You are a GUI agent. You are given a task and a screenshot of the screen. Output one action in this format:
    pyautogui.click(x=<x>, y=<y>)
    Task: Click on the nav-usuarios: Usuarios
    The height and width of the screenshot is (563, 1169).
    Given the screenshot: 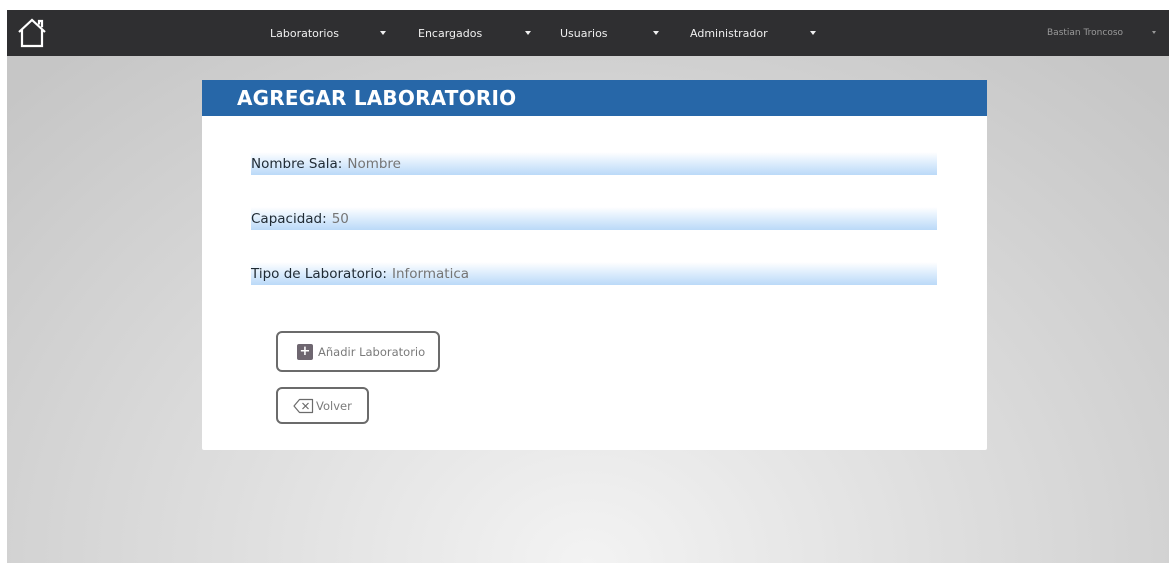 What is the action you would take?
    pyautogui.click(x=584, y=33)
    